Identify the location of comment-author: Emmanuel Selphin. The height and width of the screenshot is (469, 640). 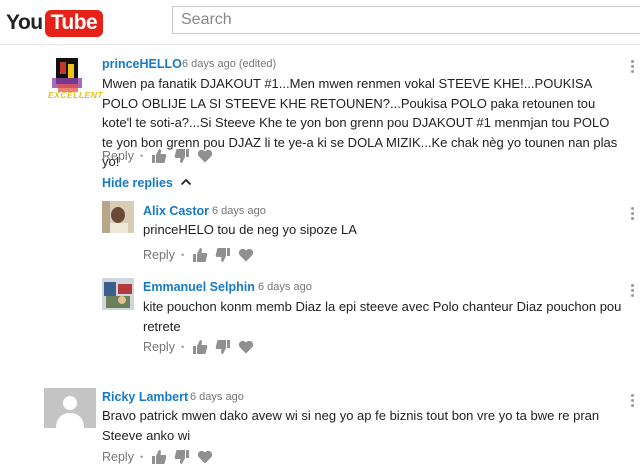
(199, 287).